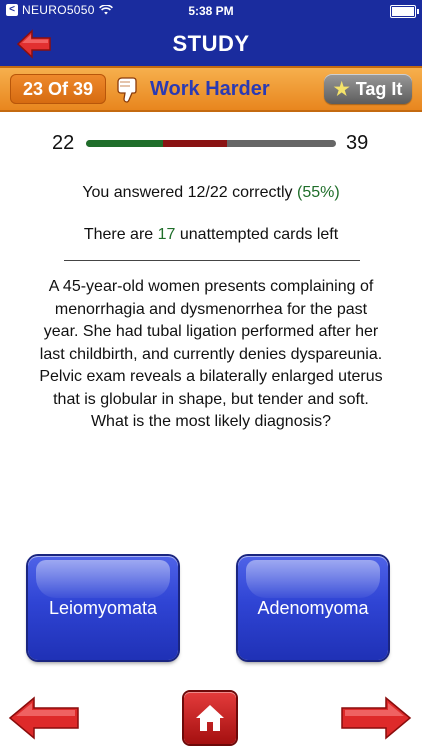 This screenshot has width=422, height=750. I want to click on score-text: You answered 12/22 correctly, so click(189, 192).